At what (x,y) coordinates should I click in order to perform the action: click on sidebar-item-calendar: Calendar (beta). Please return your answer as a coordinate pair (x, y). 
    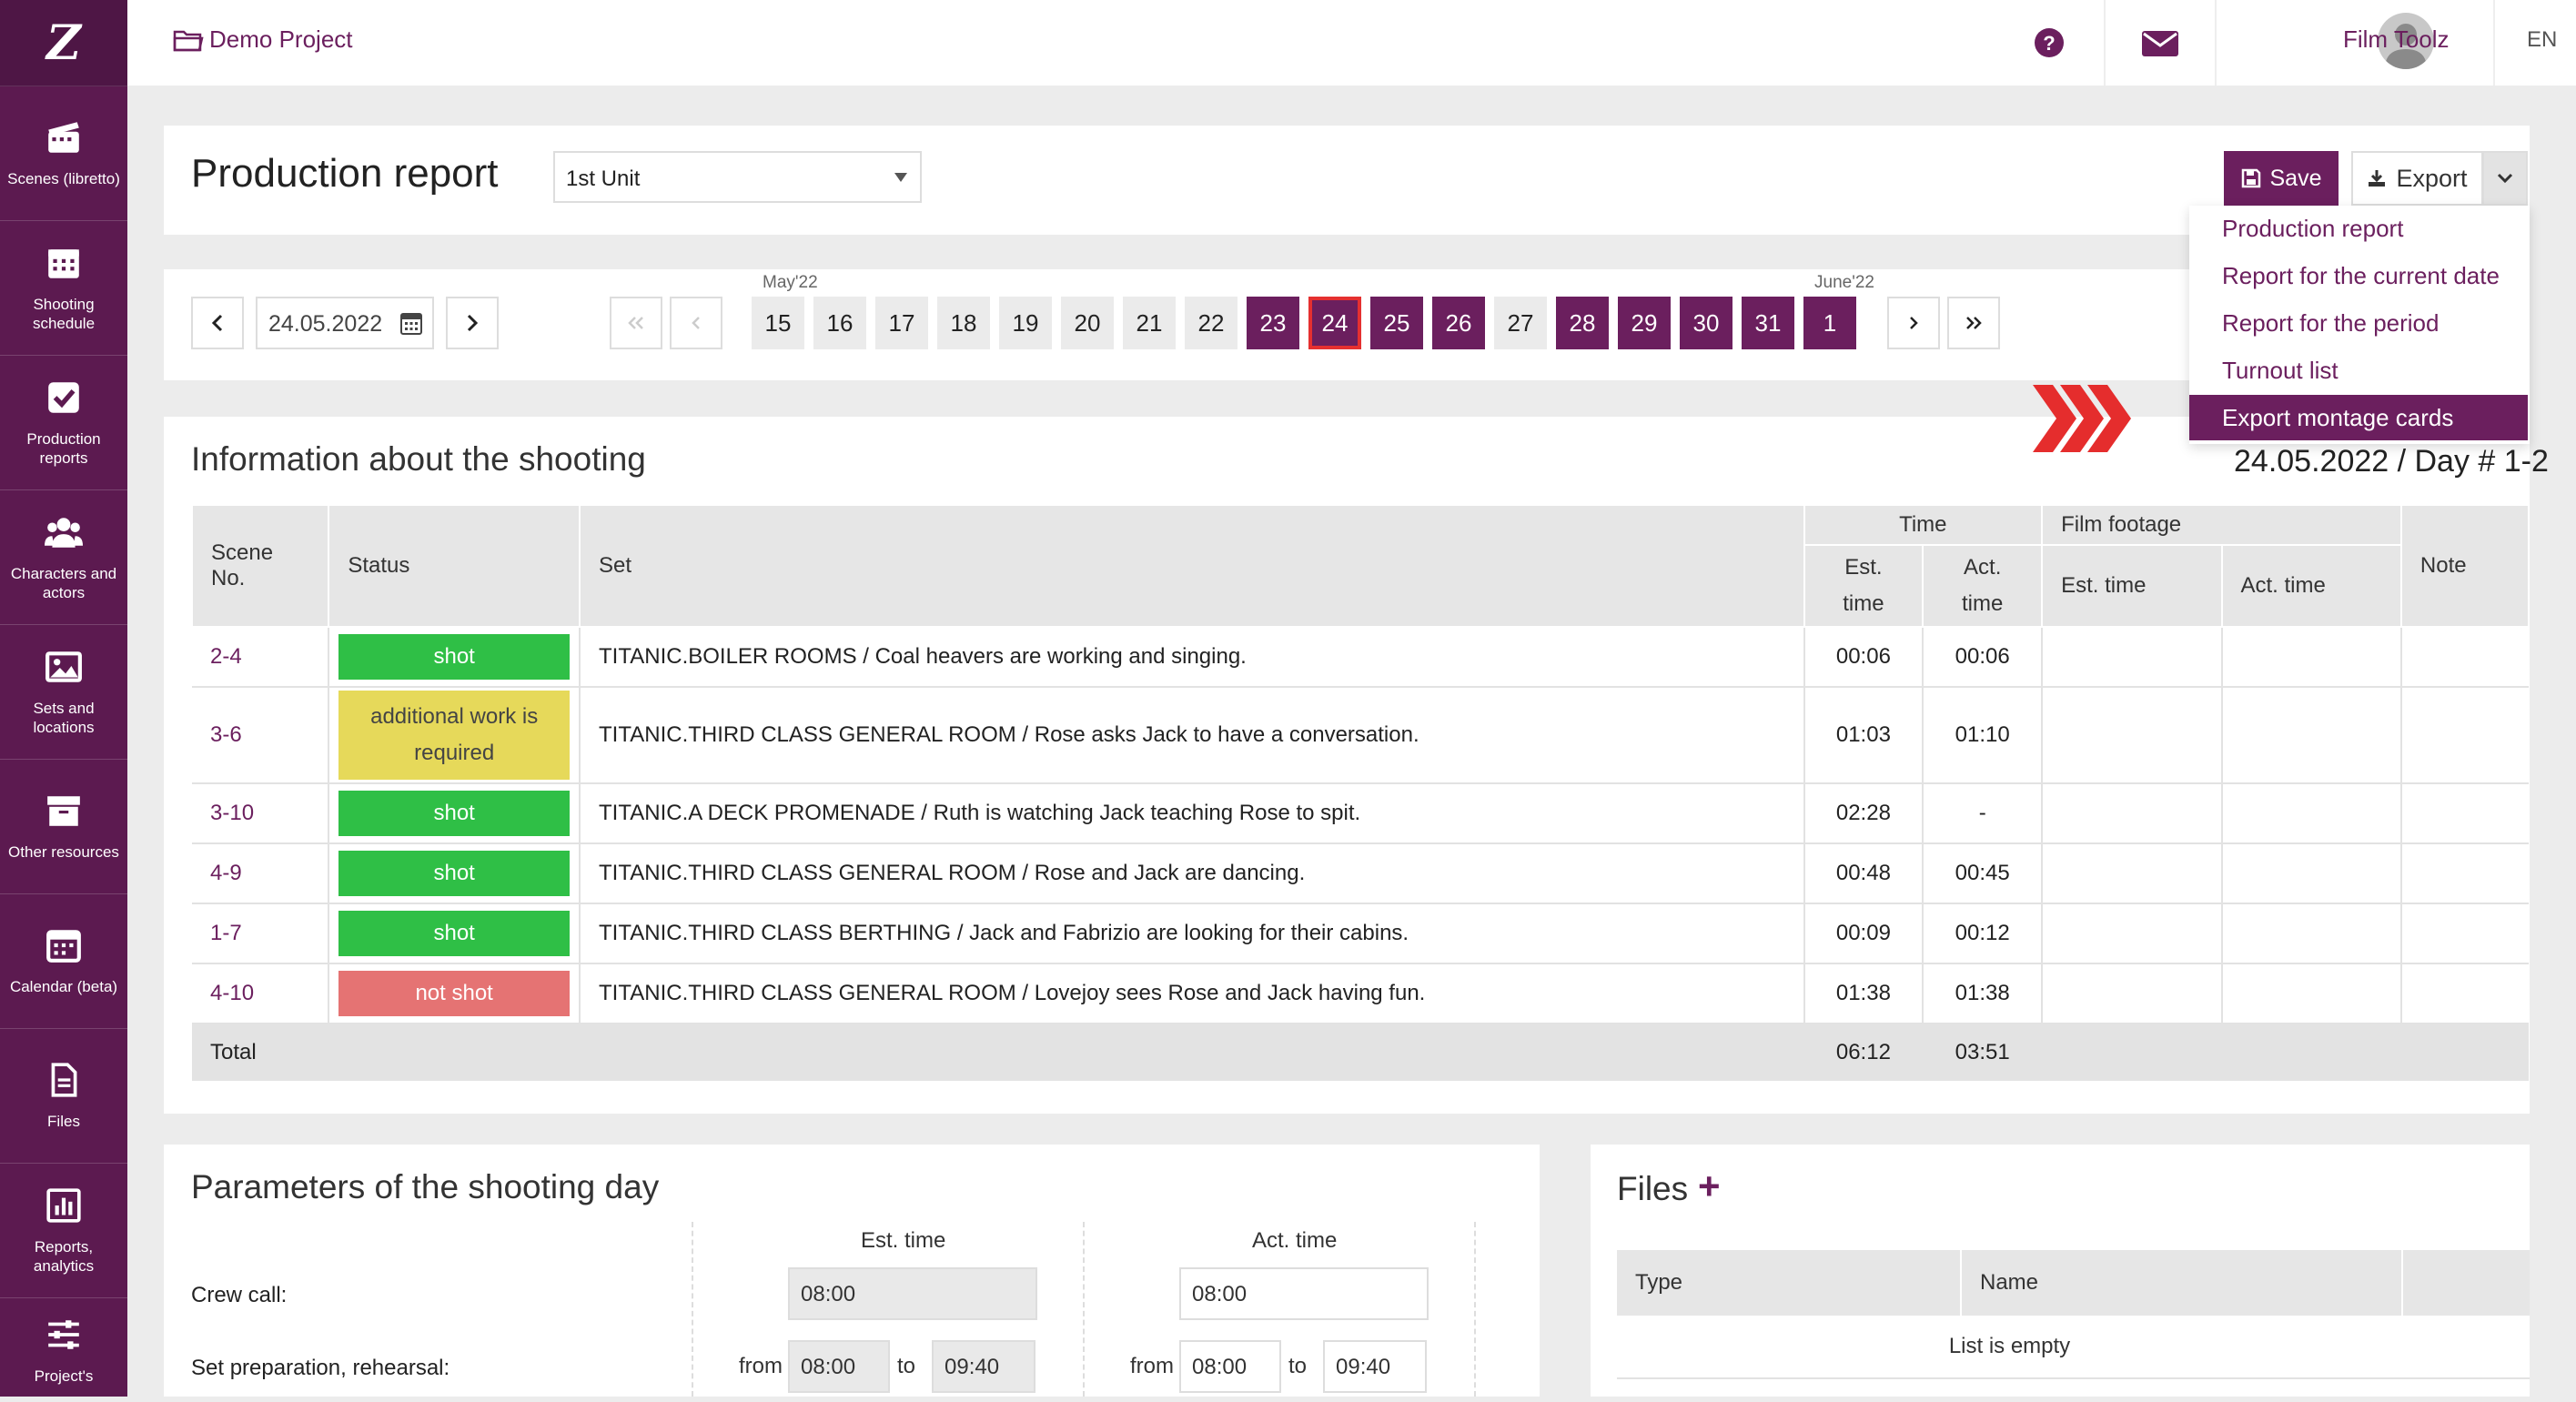
    Looking at the image, I should click on (64, 961).